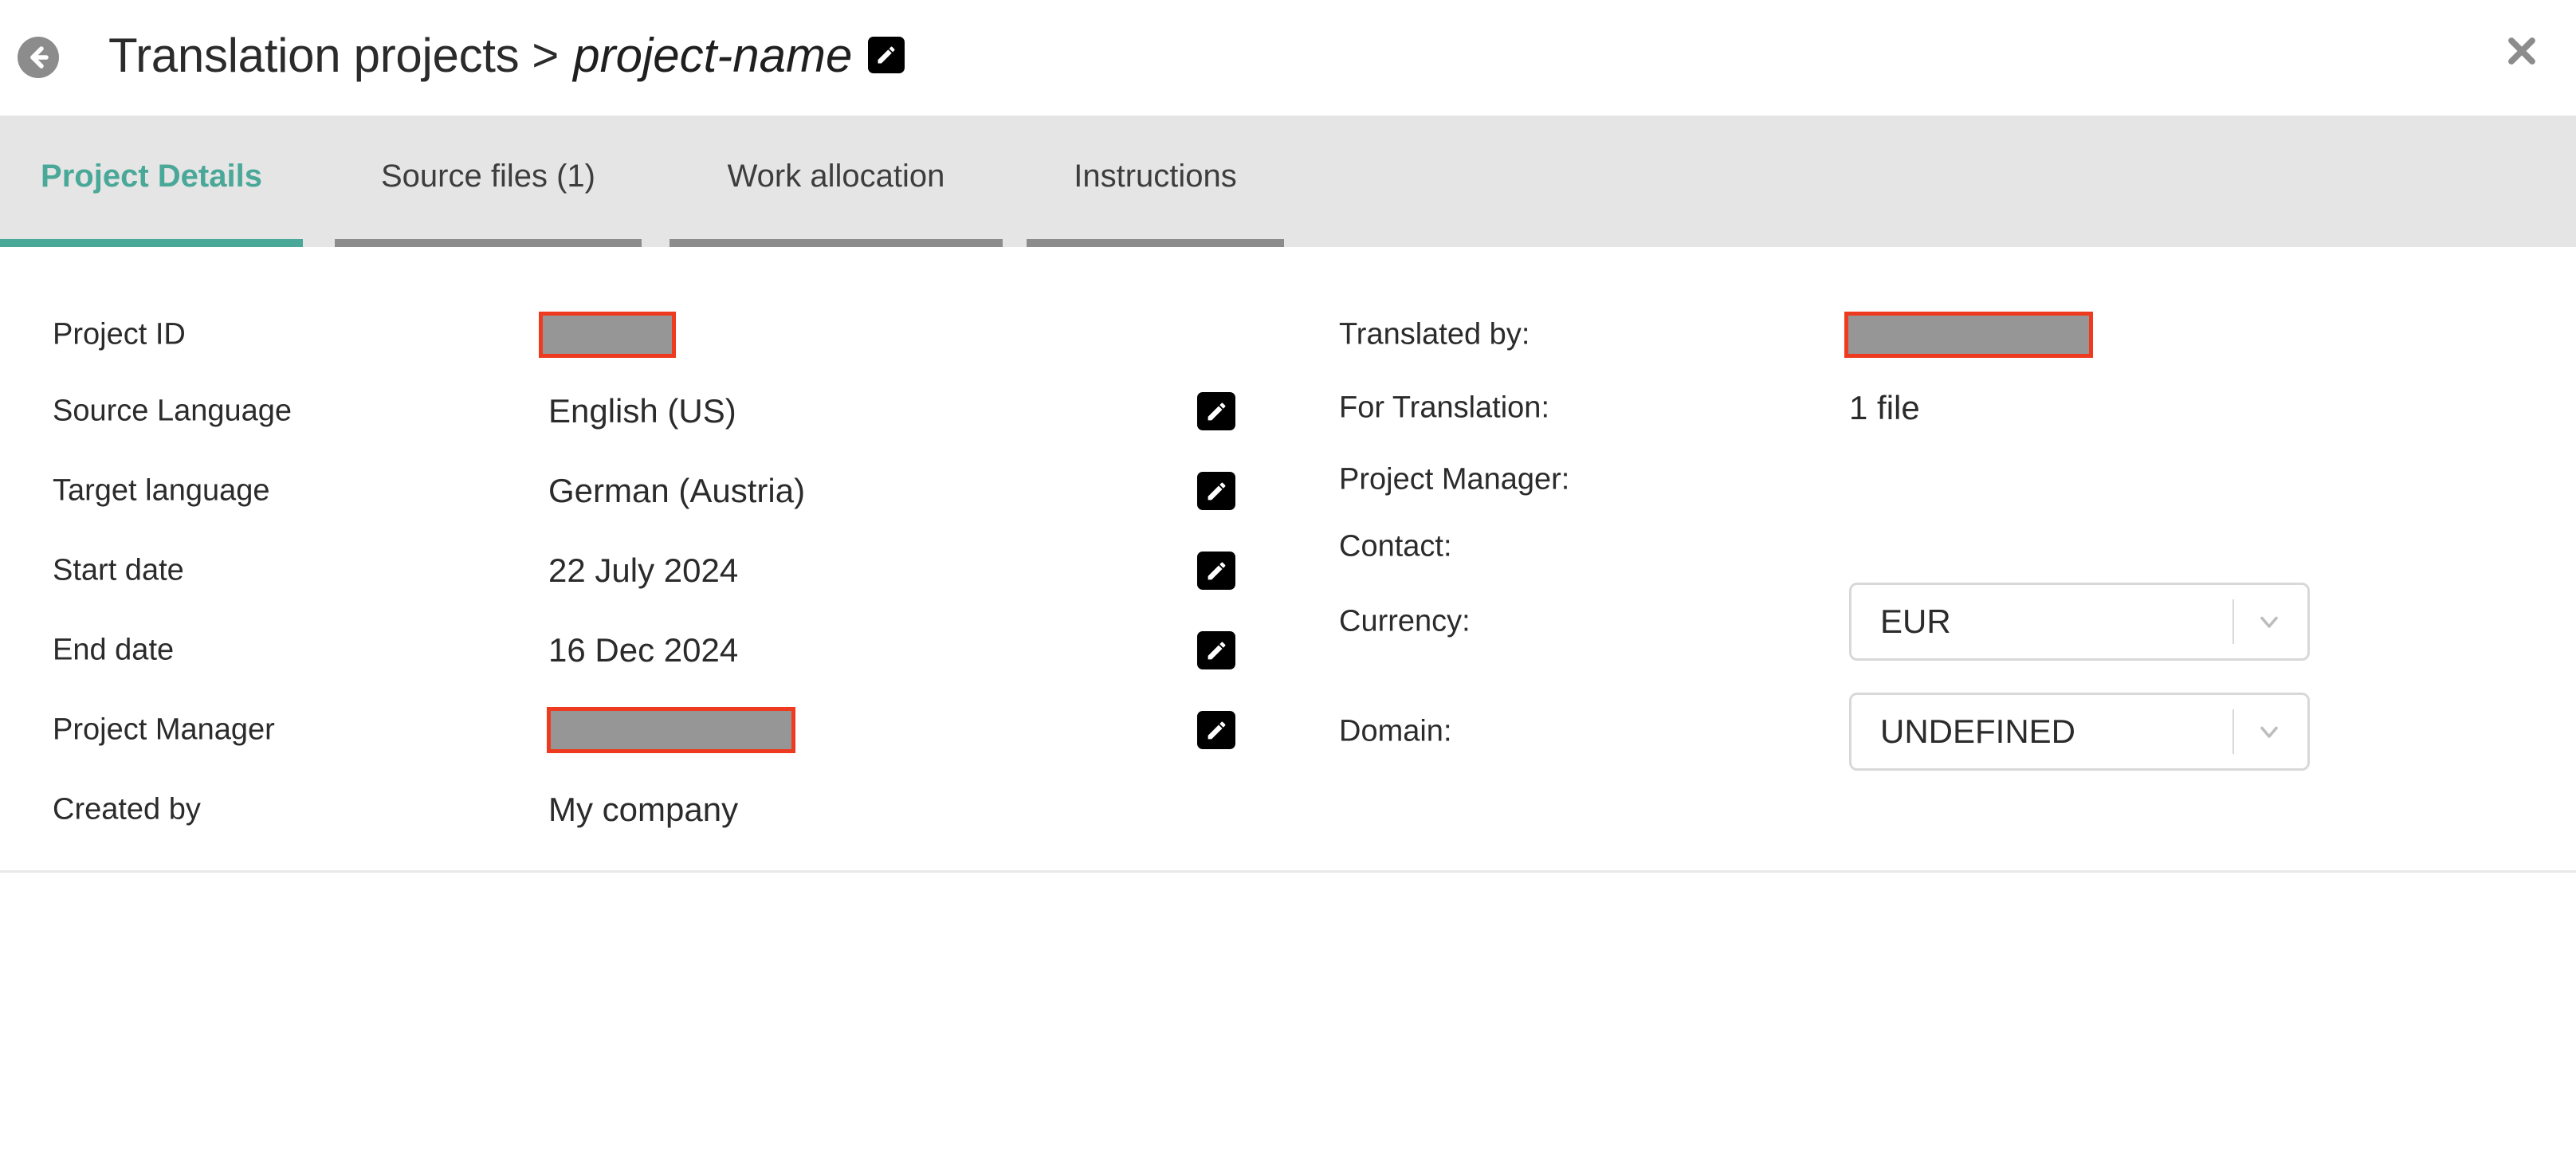 This screenshot has width=2576, height=1162. What do you see at coordinates (1405, 621) in the screenshot?
I see `field-label: Currency:` at bounding box center [1405, 621].